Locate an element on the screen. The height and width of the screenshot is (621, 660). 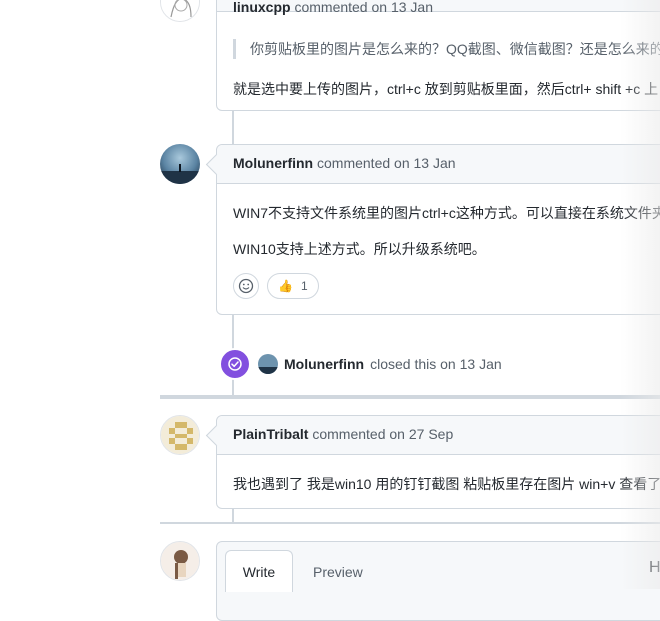
add-reaction-button is located at coordinates (246, 286).